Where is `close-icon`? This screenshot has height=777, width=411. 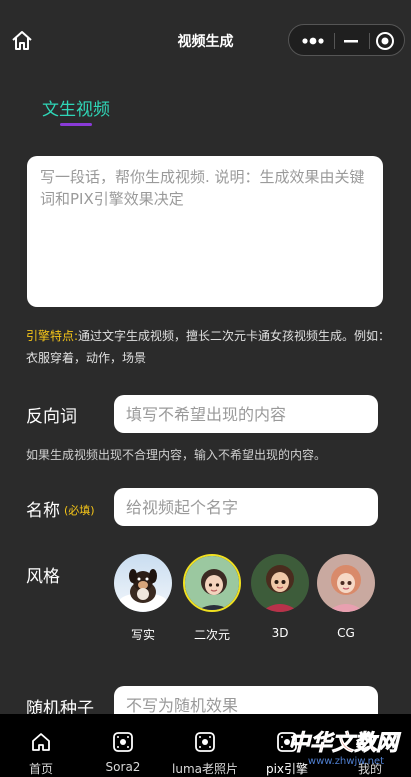 close-icon is located at coordinates (385, 41).